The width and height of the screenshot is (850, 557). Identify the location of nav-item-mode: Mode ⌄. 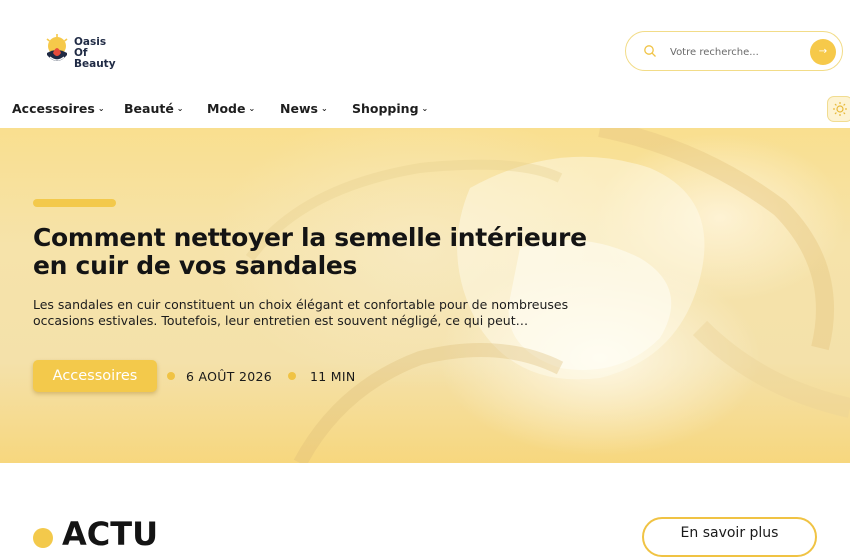
(231, 108).